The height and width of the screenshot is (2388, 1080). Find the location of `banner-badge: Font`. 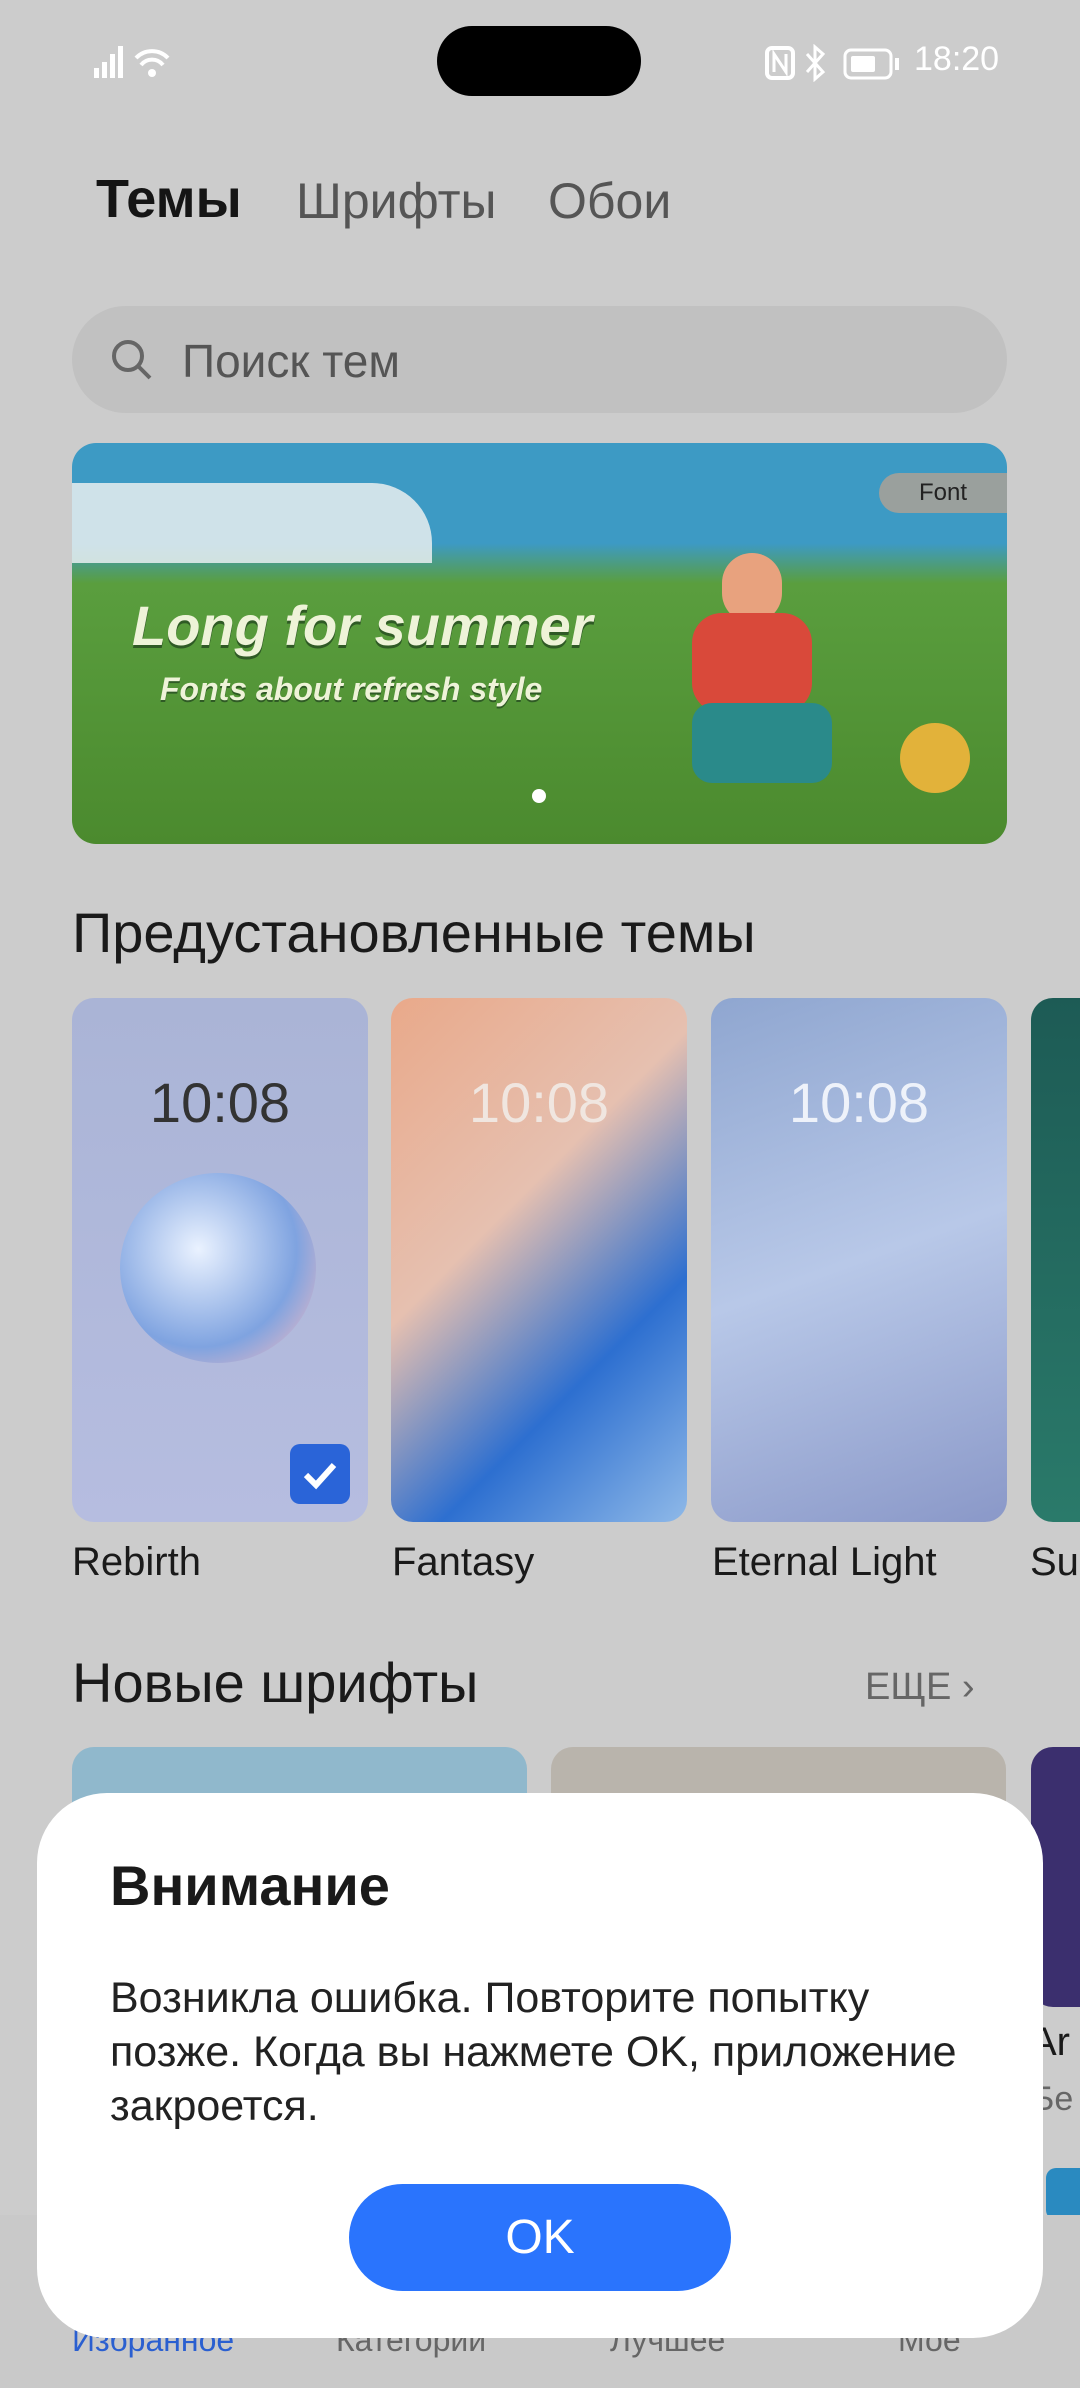

banner-badge: Font is located at coordinates (942, 493).